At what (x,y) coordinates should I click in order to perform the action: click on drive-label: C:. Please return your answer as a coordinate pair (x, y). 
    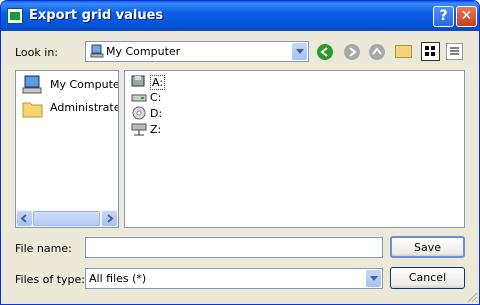
    Looking at the image, I should click on (156, 97).